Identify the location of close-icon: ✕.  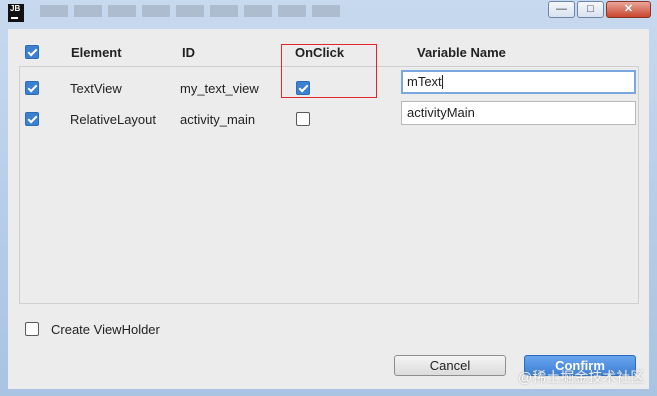
(628, 9).